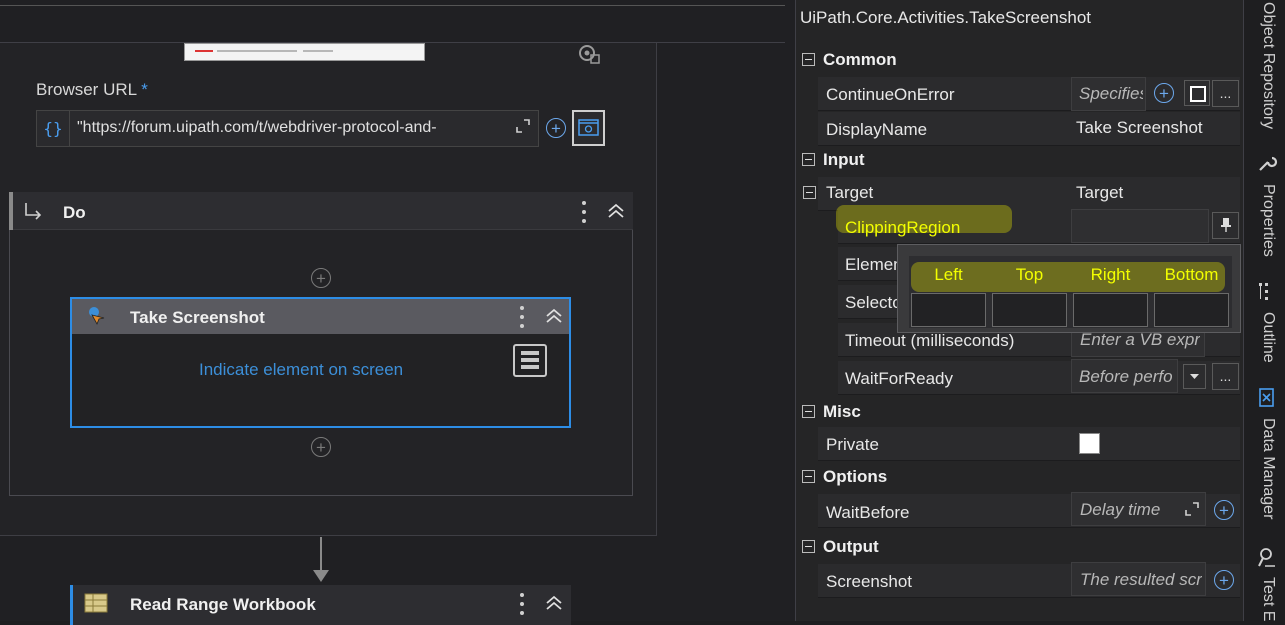  What do you see at coordinates (1191, 274) in the screenshot?
I see `bottom-label: Bottom` at bounding box center [1191, 274].